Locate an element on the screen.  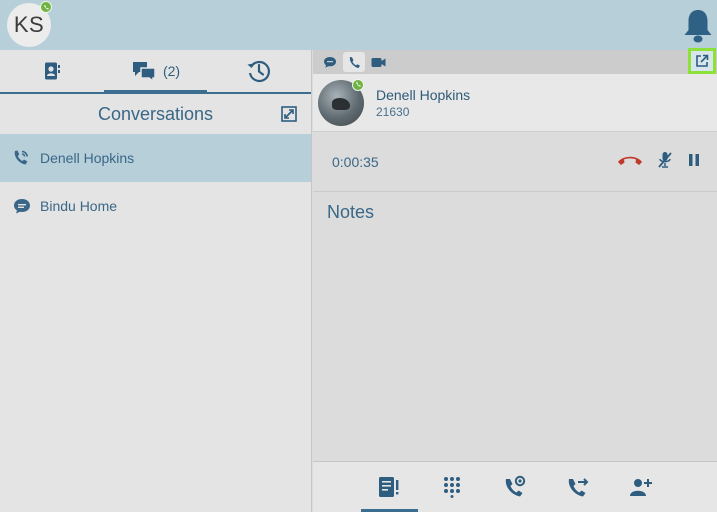
conversations-title: Conversations is located at coordinates (155, 113).